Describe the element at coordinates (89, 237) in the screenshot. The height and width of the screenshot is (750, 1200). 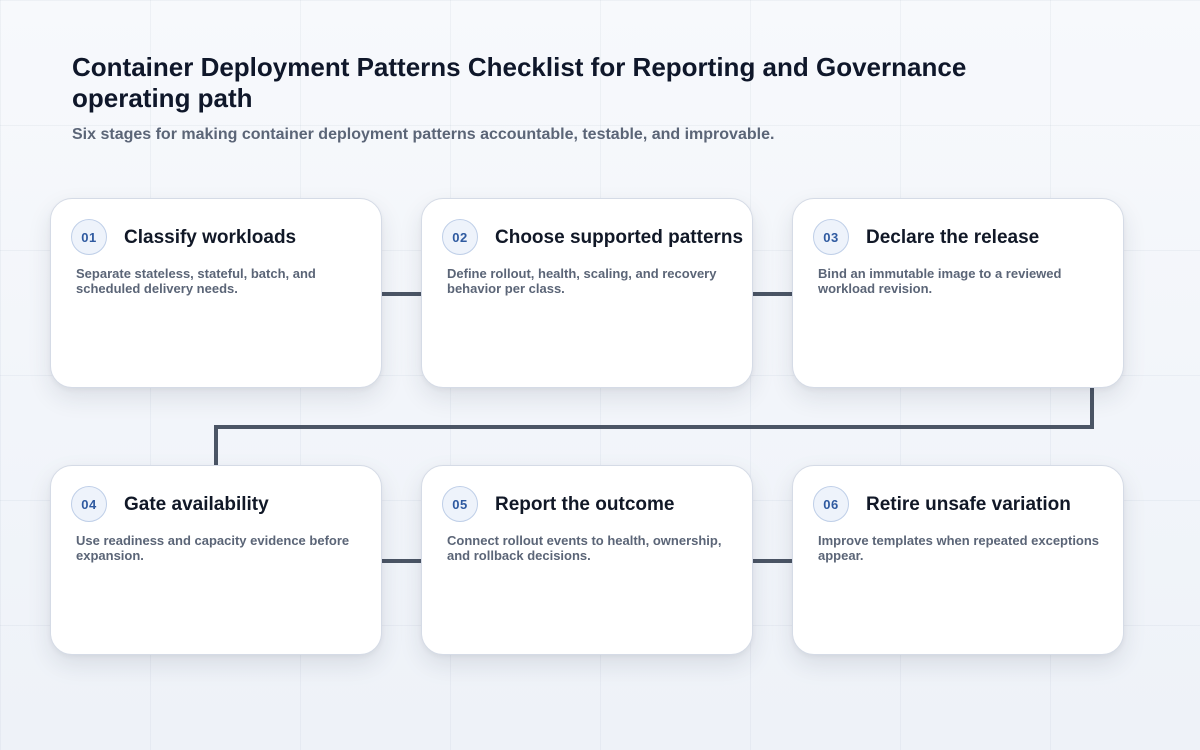
I see `stage-number-badge: 01` at that location.